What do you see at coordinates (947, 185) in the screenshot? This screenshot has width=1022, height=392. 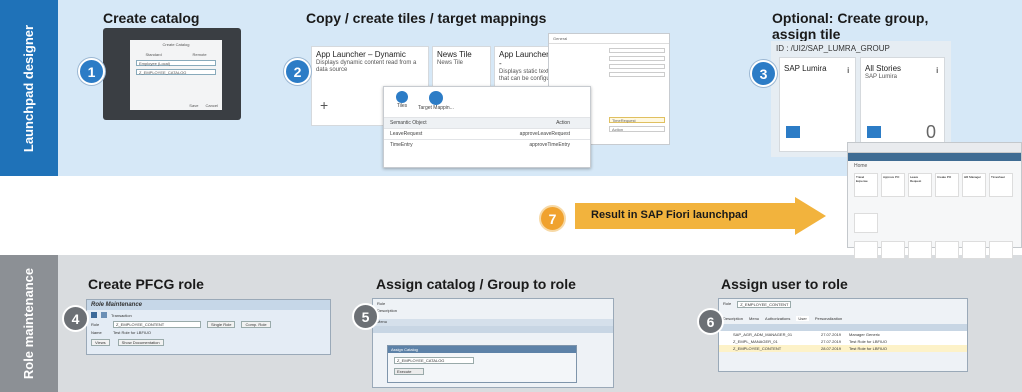 I see `fiori-tile: Create PO` at bounding box center [947, 185].